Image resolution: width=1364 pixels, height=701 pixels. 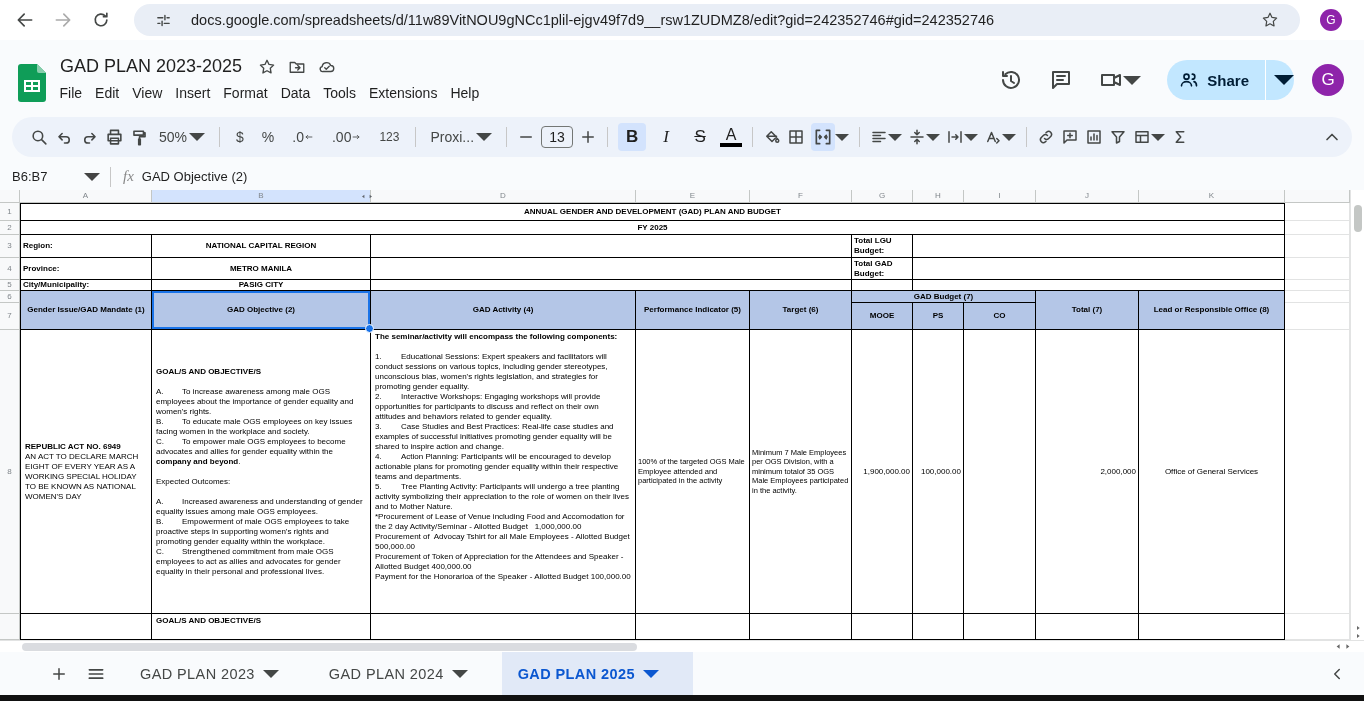 I want to click on strikethrough-button: S, so click(x=700, y=137).